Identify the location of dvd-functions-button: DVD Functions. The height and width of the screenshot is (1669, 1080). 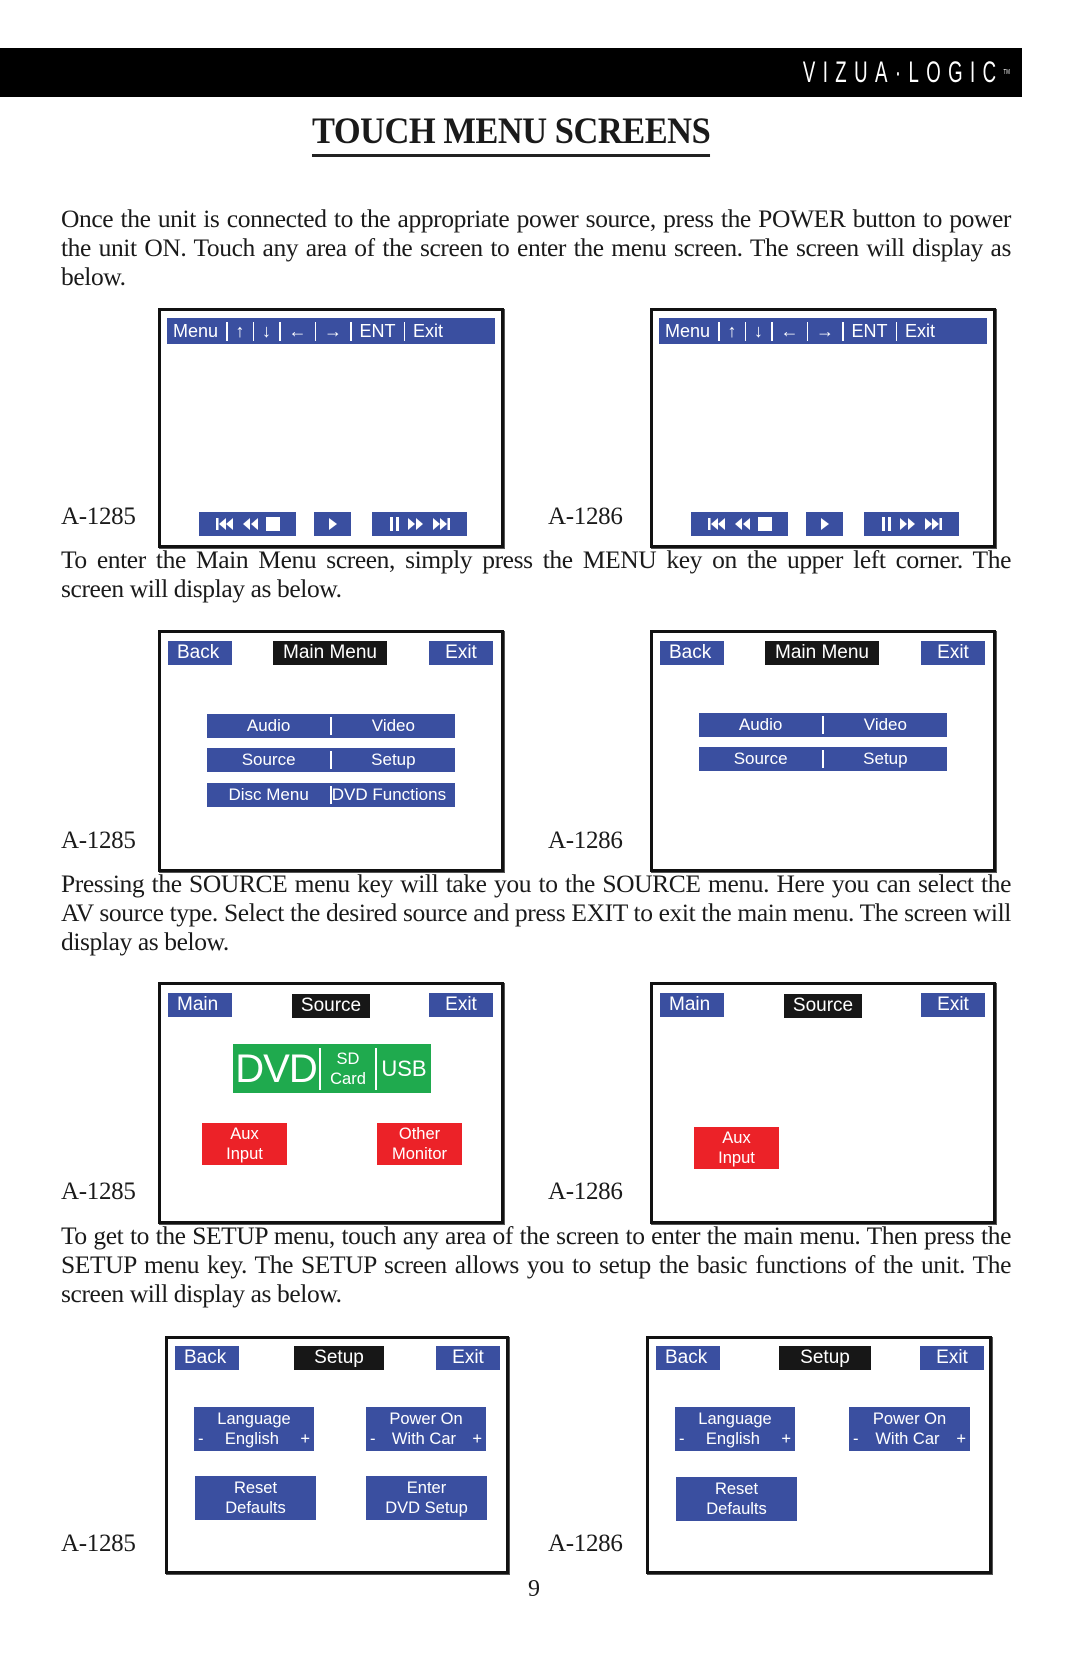
(393, 795).